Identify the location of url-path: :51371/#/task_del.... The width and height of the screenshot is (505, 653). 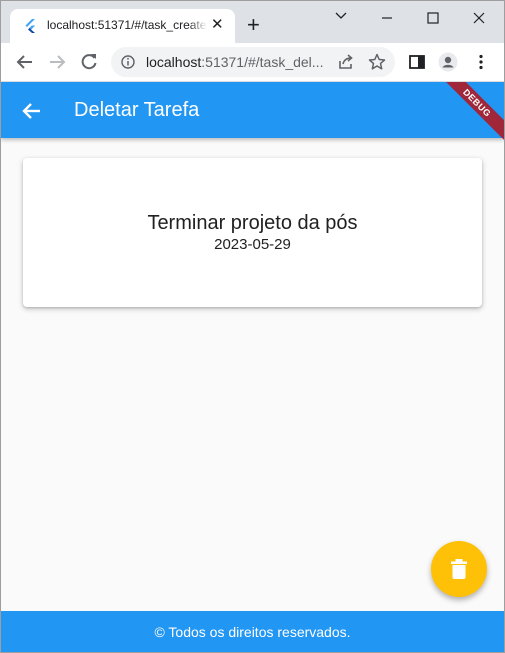
(262, 62).